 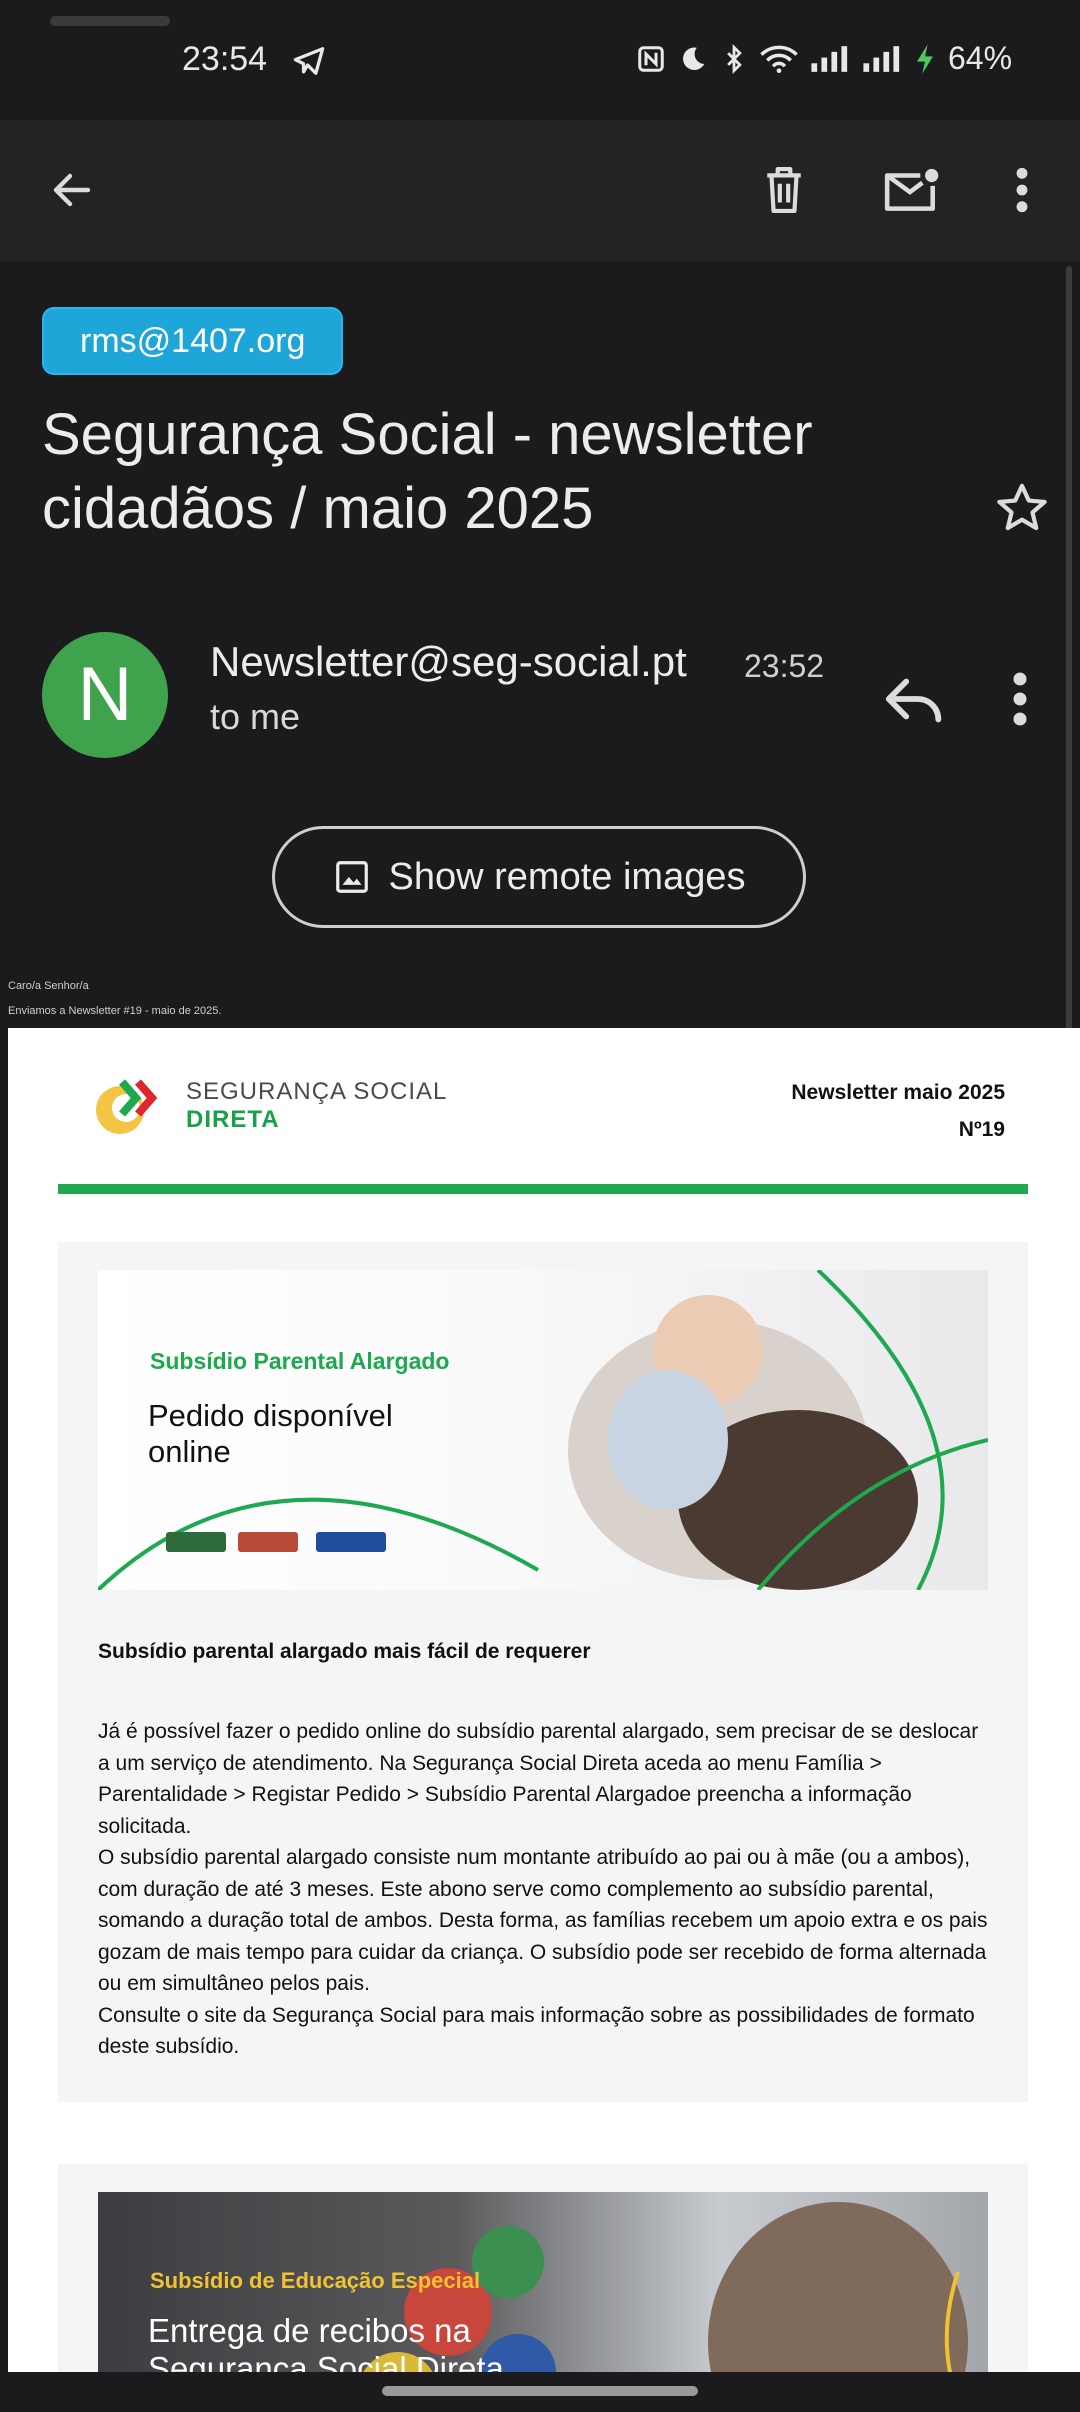 What do you see at coordinates (193, 341) in the screenshot?
I see `label-chip: rms@1407.org` at bounding box center [193, 341].